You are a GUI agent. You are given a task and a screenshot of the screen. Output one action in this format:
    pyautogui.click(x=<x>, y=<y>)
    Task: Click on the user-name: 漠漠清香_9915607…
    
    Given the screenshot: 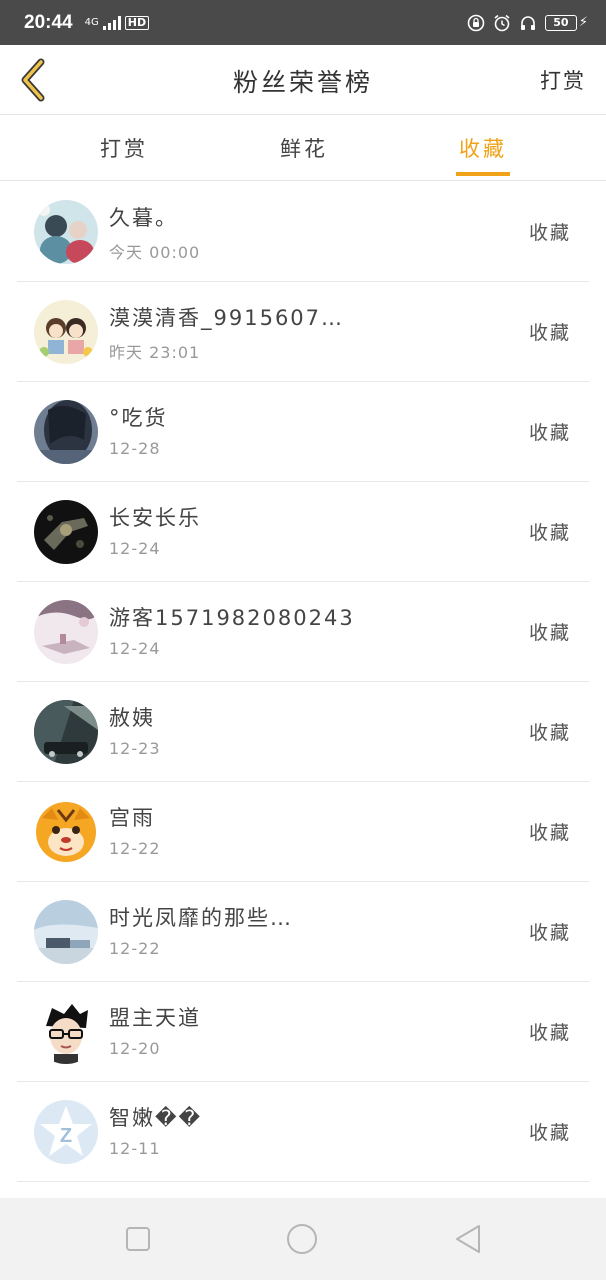 What is the action you would take?
    pyautogui.click(x=227, y=318)
    